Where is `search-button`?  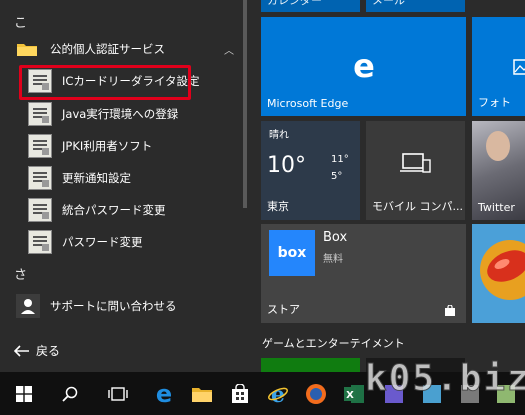 search-button is located at coordinates (70, 393).